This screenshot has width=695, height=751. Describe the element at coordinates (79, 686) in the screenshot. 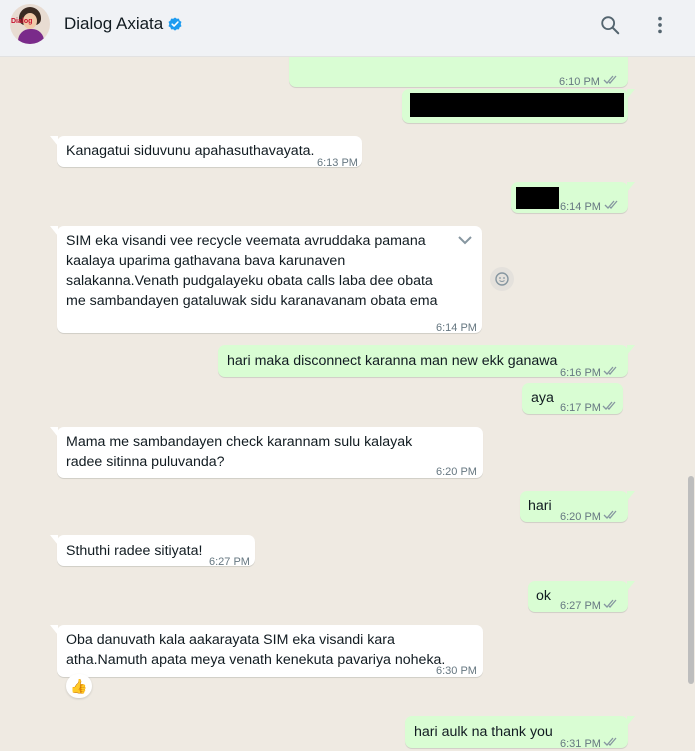

I see `message-reaction: 👍` at that location.